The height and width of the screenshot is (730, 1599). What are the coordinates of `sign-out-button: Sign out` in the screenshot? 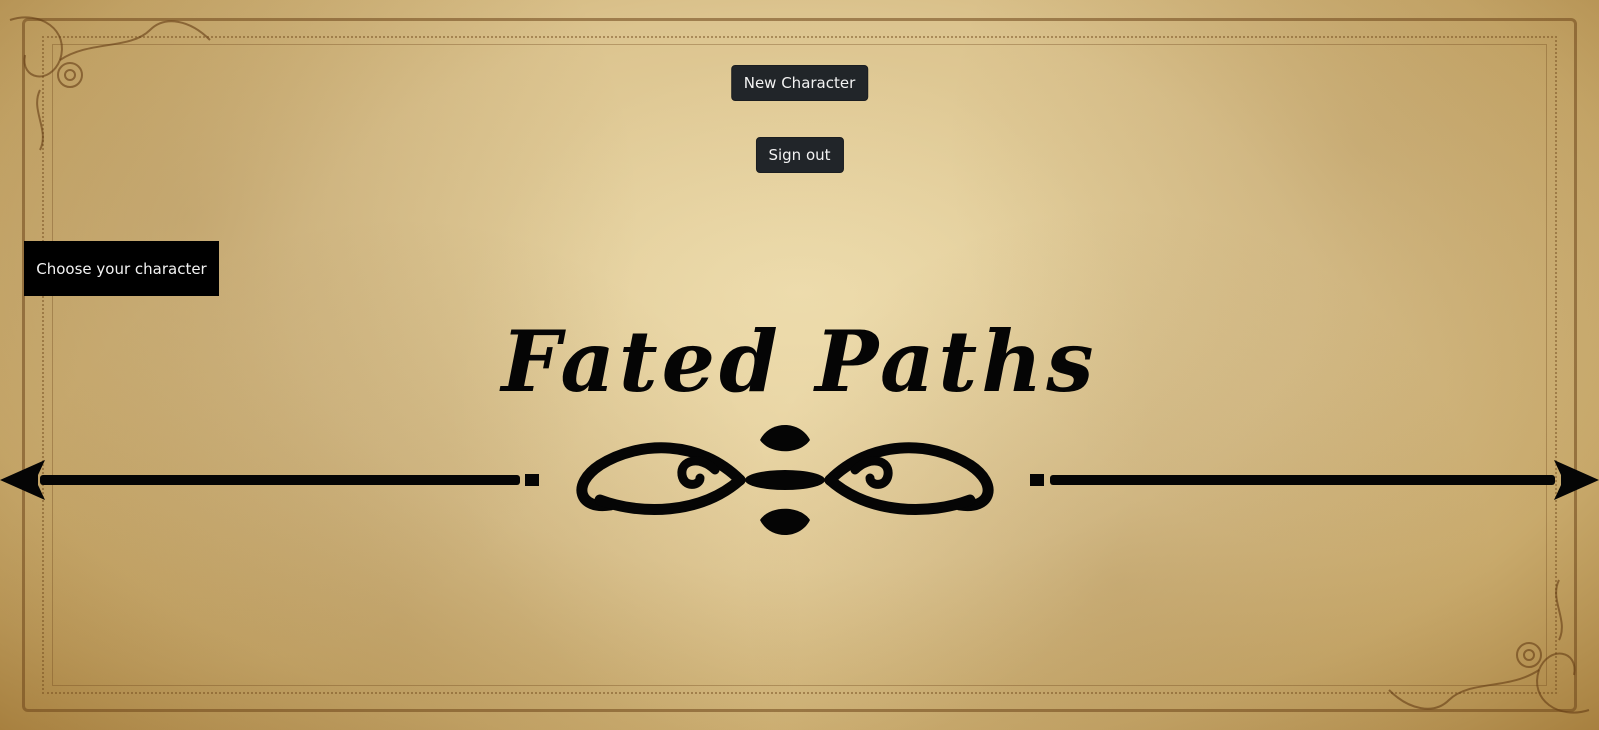 It's located at (799, 155).